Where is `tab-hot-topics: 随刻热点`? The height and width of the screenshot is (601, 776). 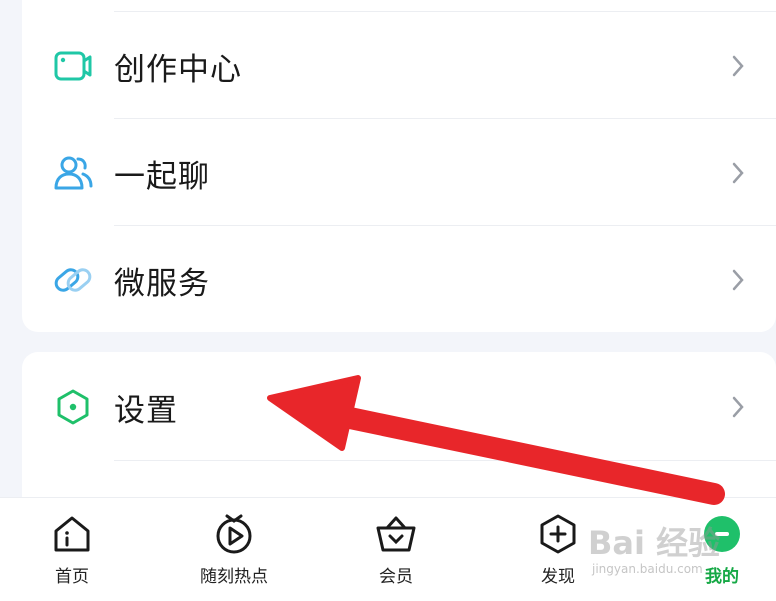
tab-hot-topics: 随刻热点 is located at coordinates (234, 548).